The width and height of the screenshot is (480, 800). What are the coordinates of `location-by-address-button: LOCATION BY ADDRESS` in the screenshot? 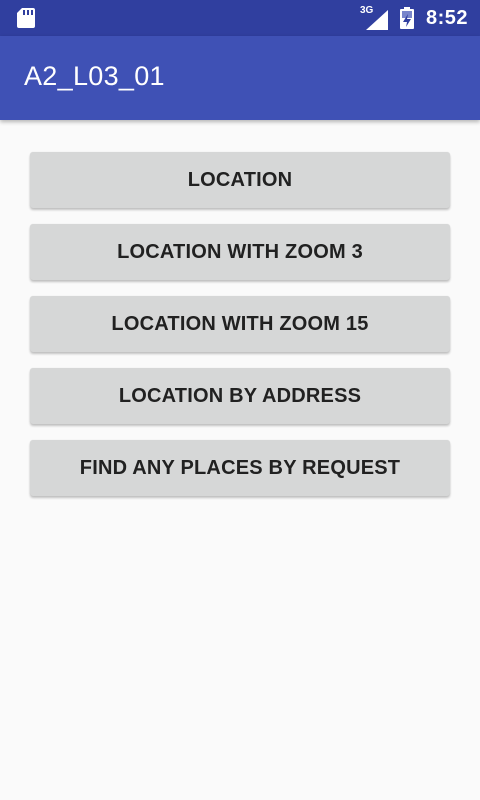 It's located at (240, 396).